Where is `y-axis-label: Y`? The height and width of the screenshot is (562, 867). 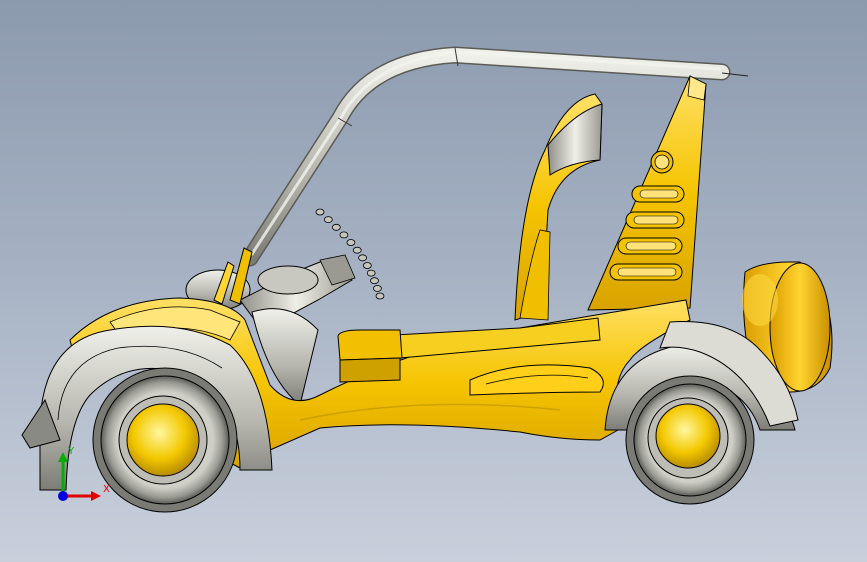
y-axis-label: Y is located at coordinates (71, 451).